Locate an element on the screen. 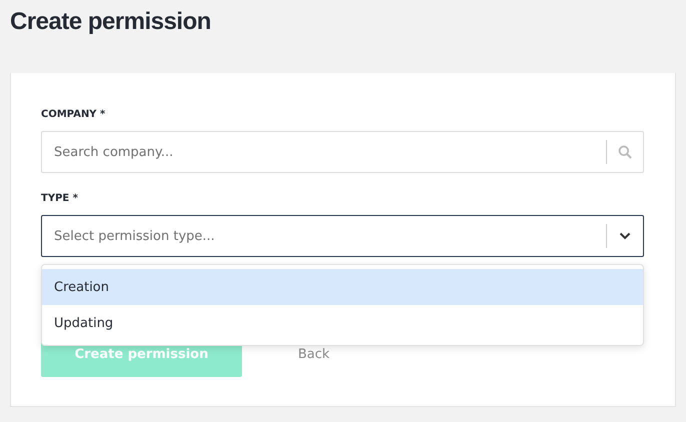 This screenshot has width=686, height=422. page-title: Create permission is located at coordinates (111, 22).